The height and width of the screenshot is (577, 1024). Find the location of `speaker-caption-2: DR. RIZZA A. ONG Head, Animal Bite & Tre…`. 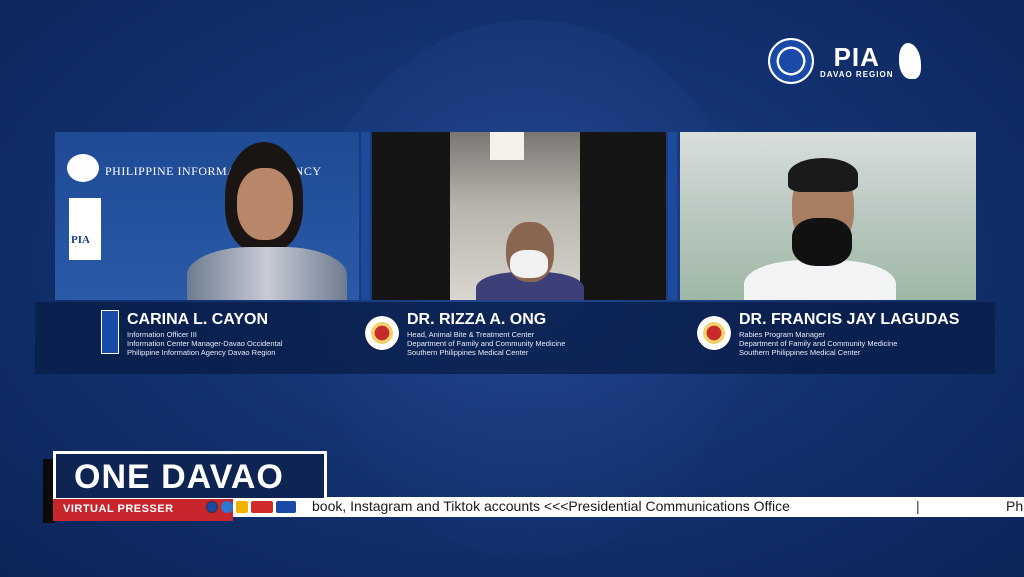

speaker-caption-2: DR. RIZZA A. ONG Head, Animal Bite & Tre… is located at coordinates (465, 333).